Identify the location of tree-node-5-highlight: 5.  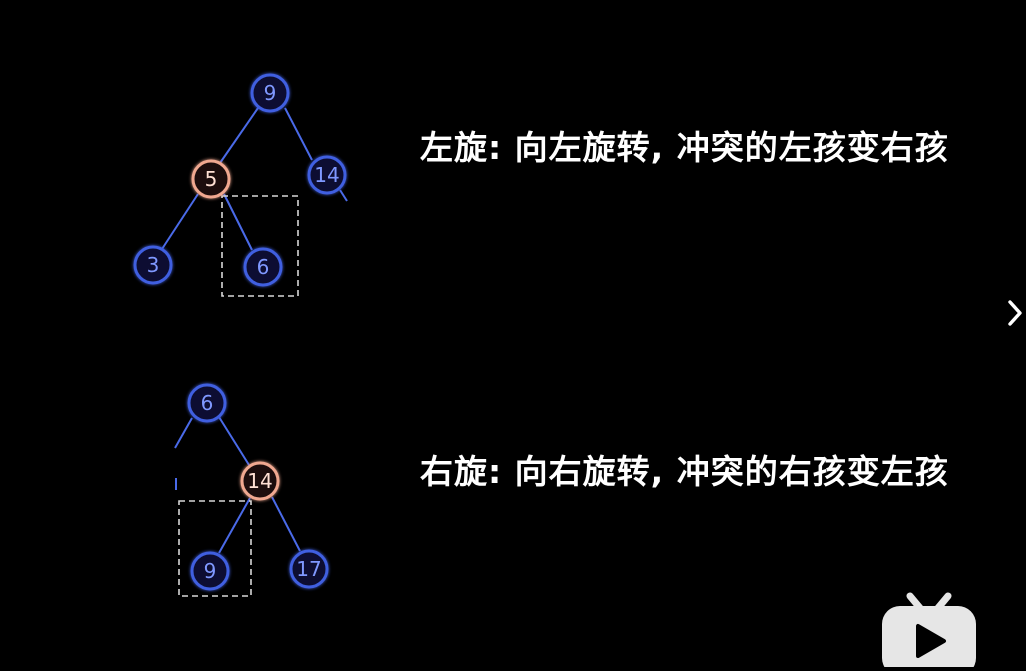
(211, 179).